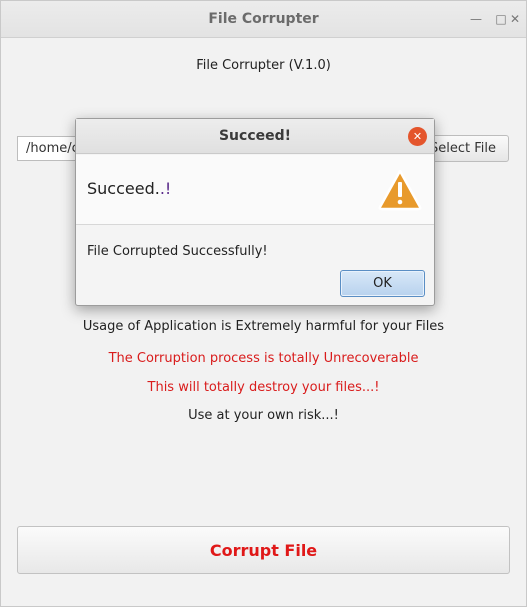 The height and width of the screenshot is (607, 527). What do you see at coordinates (263, 415) in the screenshot?
I see `info-risk-warning: Use at your own risk...!` at bounding box center [263, 415].